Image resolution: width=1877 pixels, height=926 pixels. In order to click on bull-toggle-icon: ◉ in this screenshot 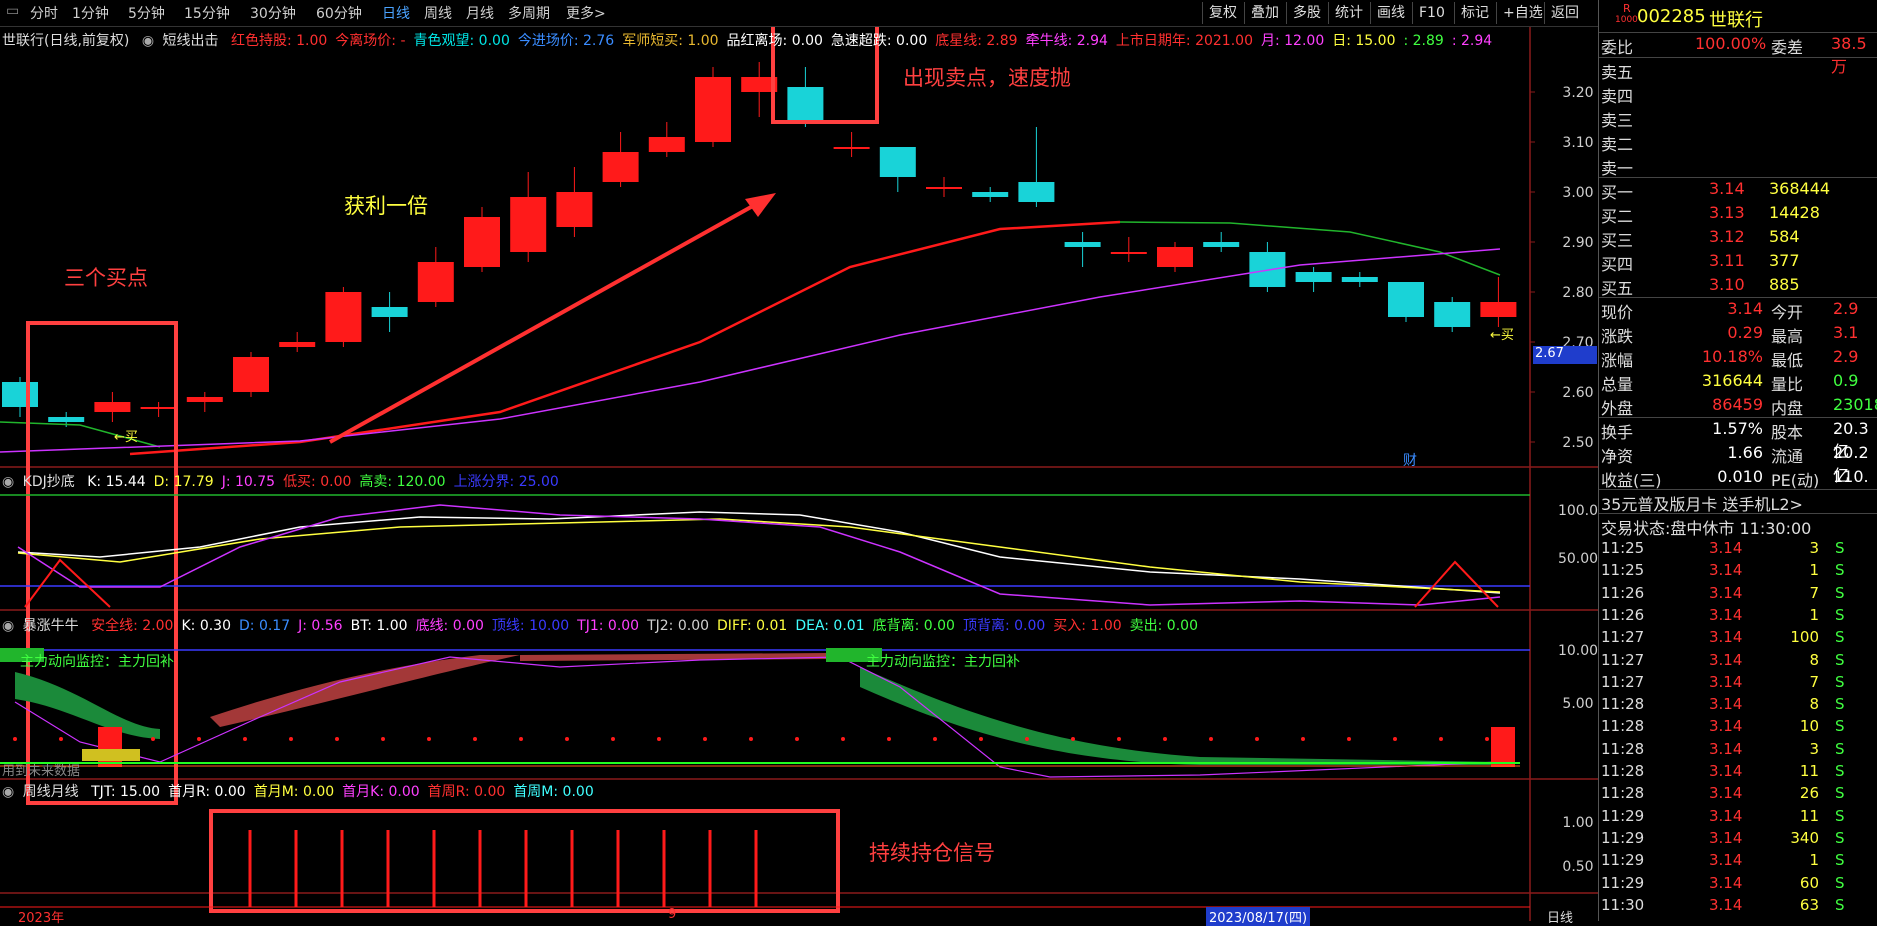, I will do `click(8, 626)`.